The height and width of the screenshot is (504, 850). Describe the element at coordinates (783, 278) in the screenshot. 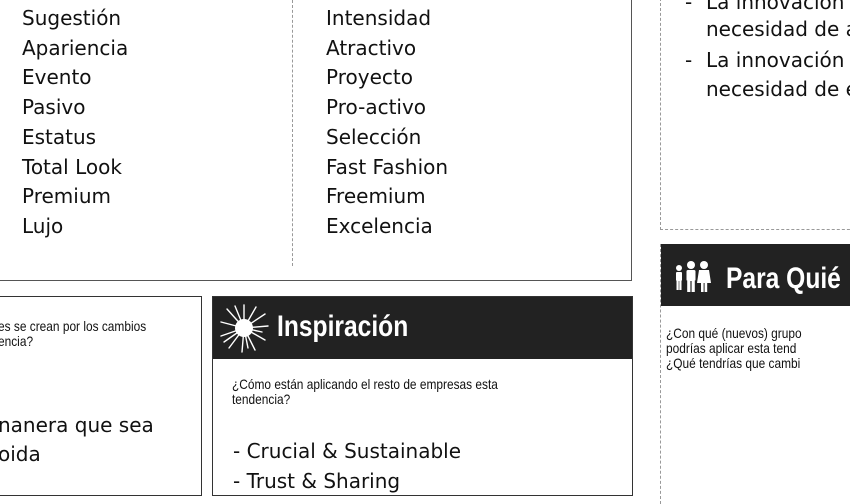

I see `para-quien-title: Para Quié` at that location.